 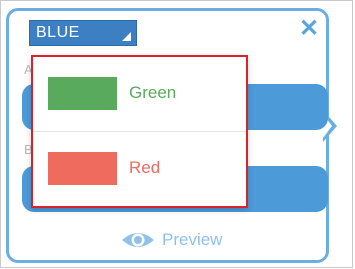 What do you see at coordinates (58, 32) in the screenshot?
I see `color-select-value: BLUE` at bounding box center [58, 32].